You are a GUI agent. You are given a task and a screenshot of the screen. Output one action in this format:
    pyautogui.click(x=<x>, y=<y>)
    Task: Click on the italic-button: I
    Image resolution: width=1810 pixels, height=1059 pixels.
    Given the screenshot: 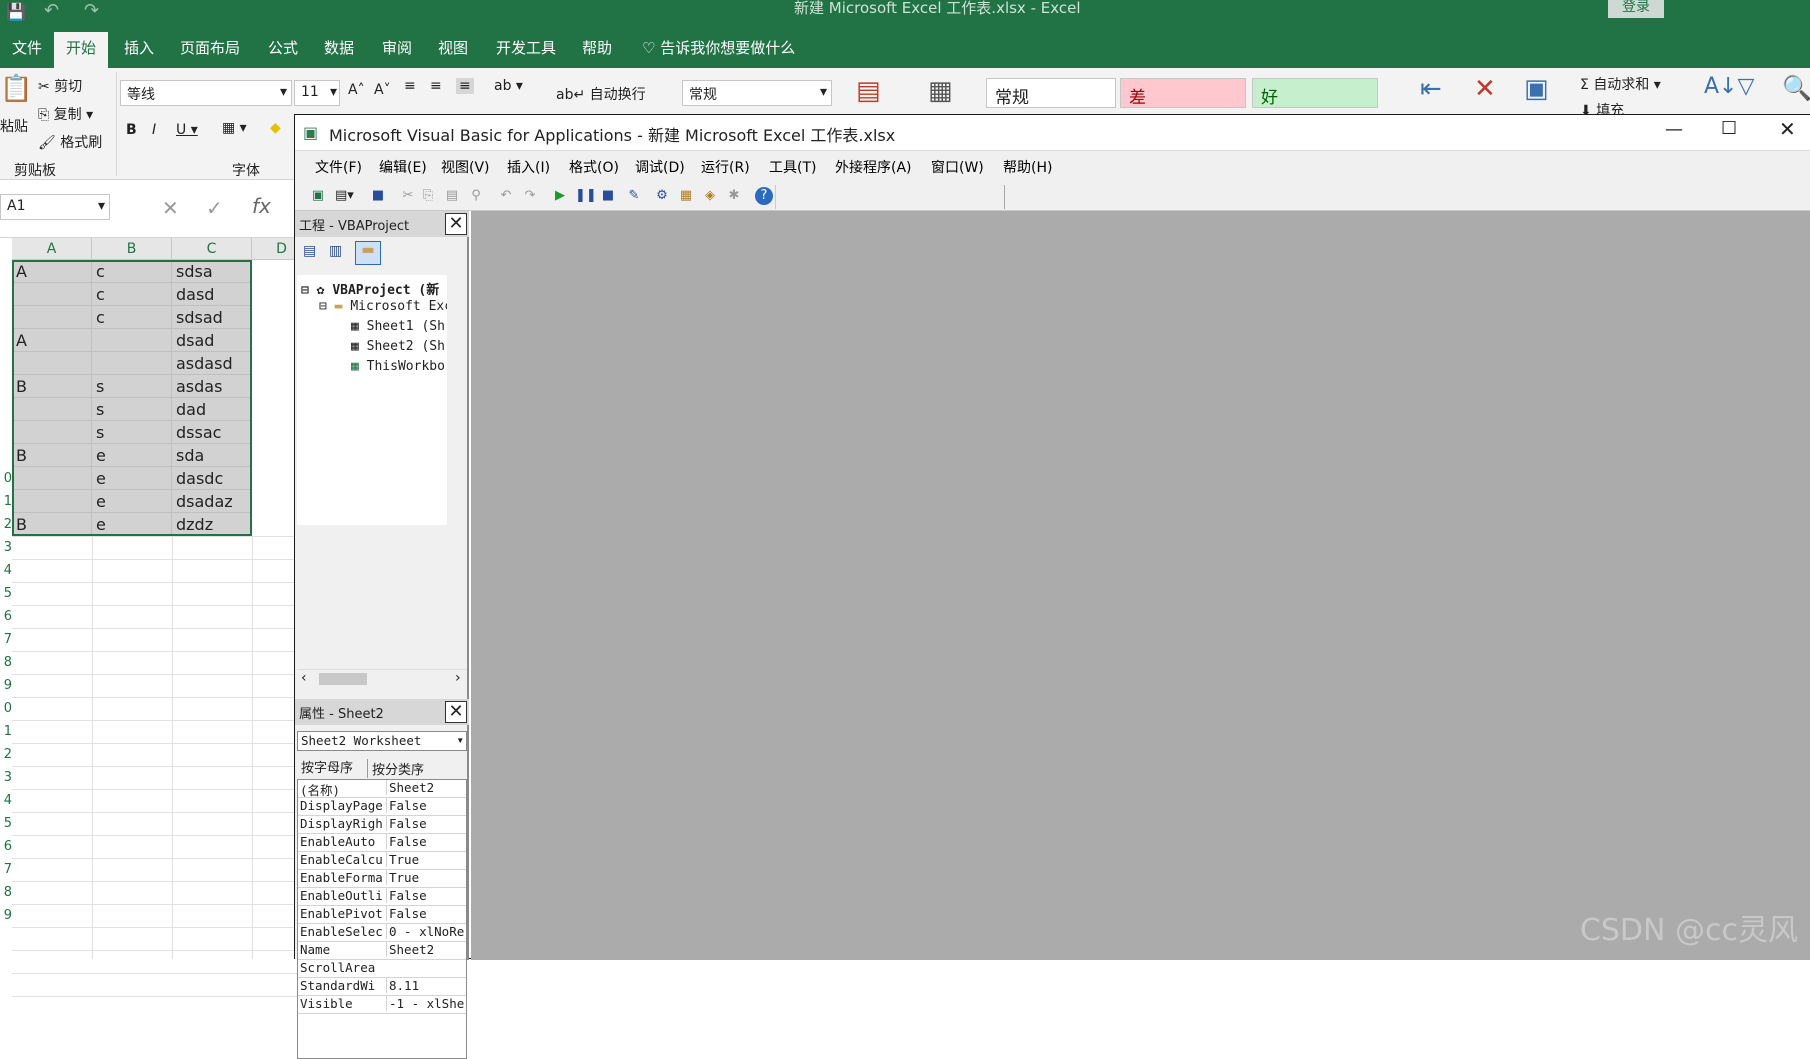 What is the action you would take?
    pyautogui.click(x=154, y=130)
    